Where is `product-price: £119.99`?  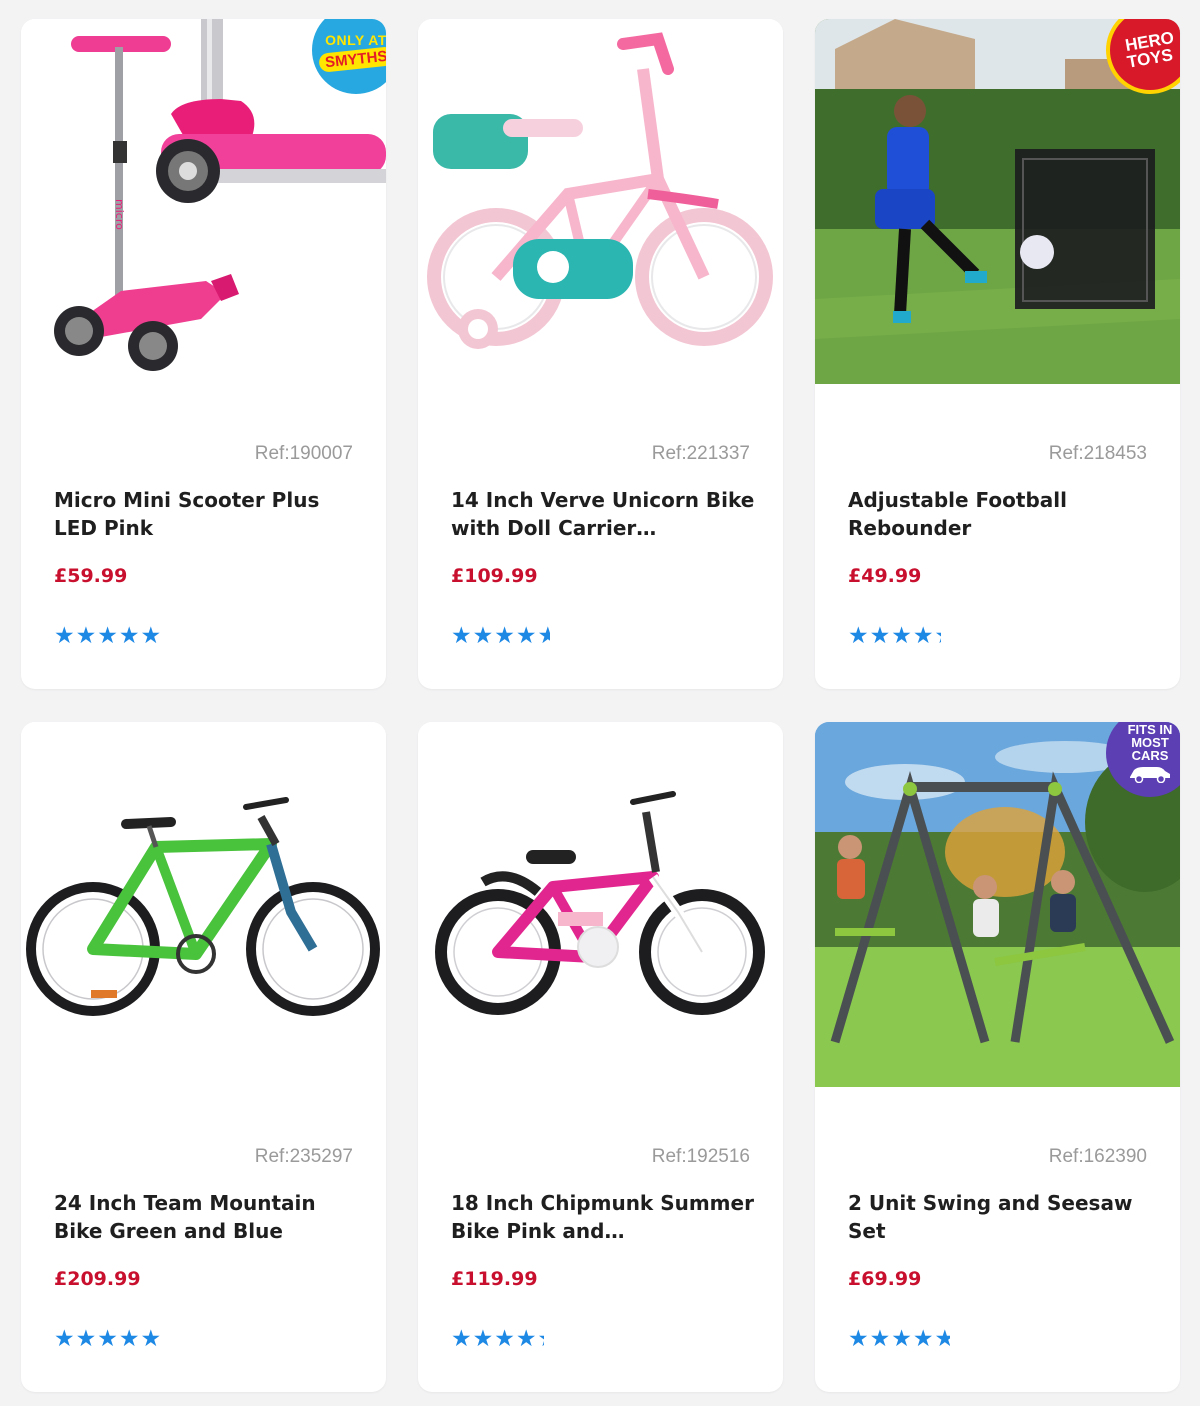 product-price: £119.99 is located at coordinates (494, 1279).